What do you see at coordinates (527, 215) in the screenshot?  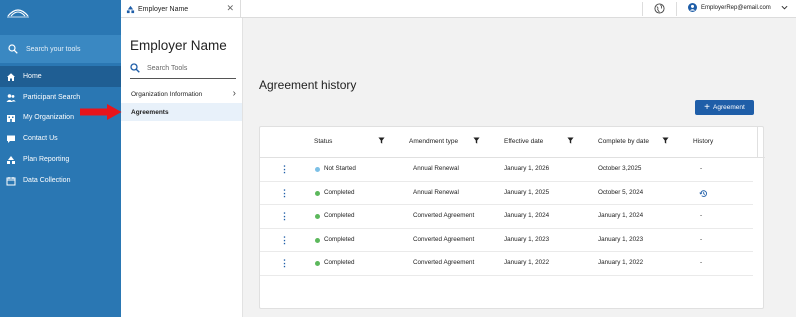 I see `effective-date: January 1, 2024` at bounding box center [527, 215].